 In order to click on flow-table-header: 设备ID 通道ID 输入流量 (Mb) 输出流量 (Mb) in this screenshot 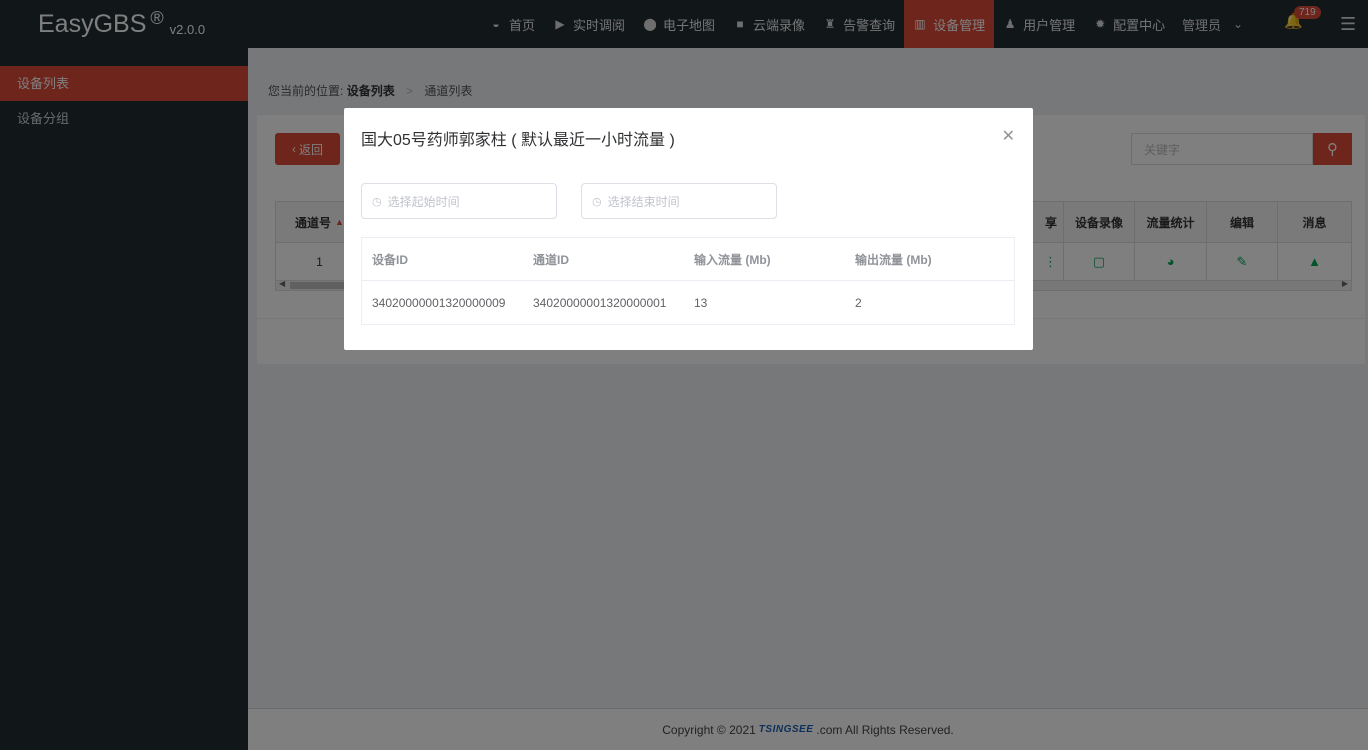, I will do `click(688, 259)`.